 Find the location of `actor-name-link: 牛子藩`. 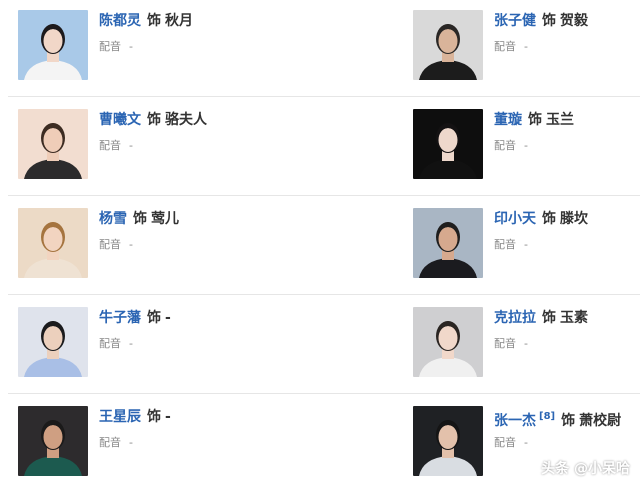

actor-name-link: 牛子藩 is located at coordinates (120, 318).